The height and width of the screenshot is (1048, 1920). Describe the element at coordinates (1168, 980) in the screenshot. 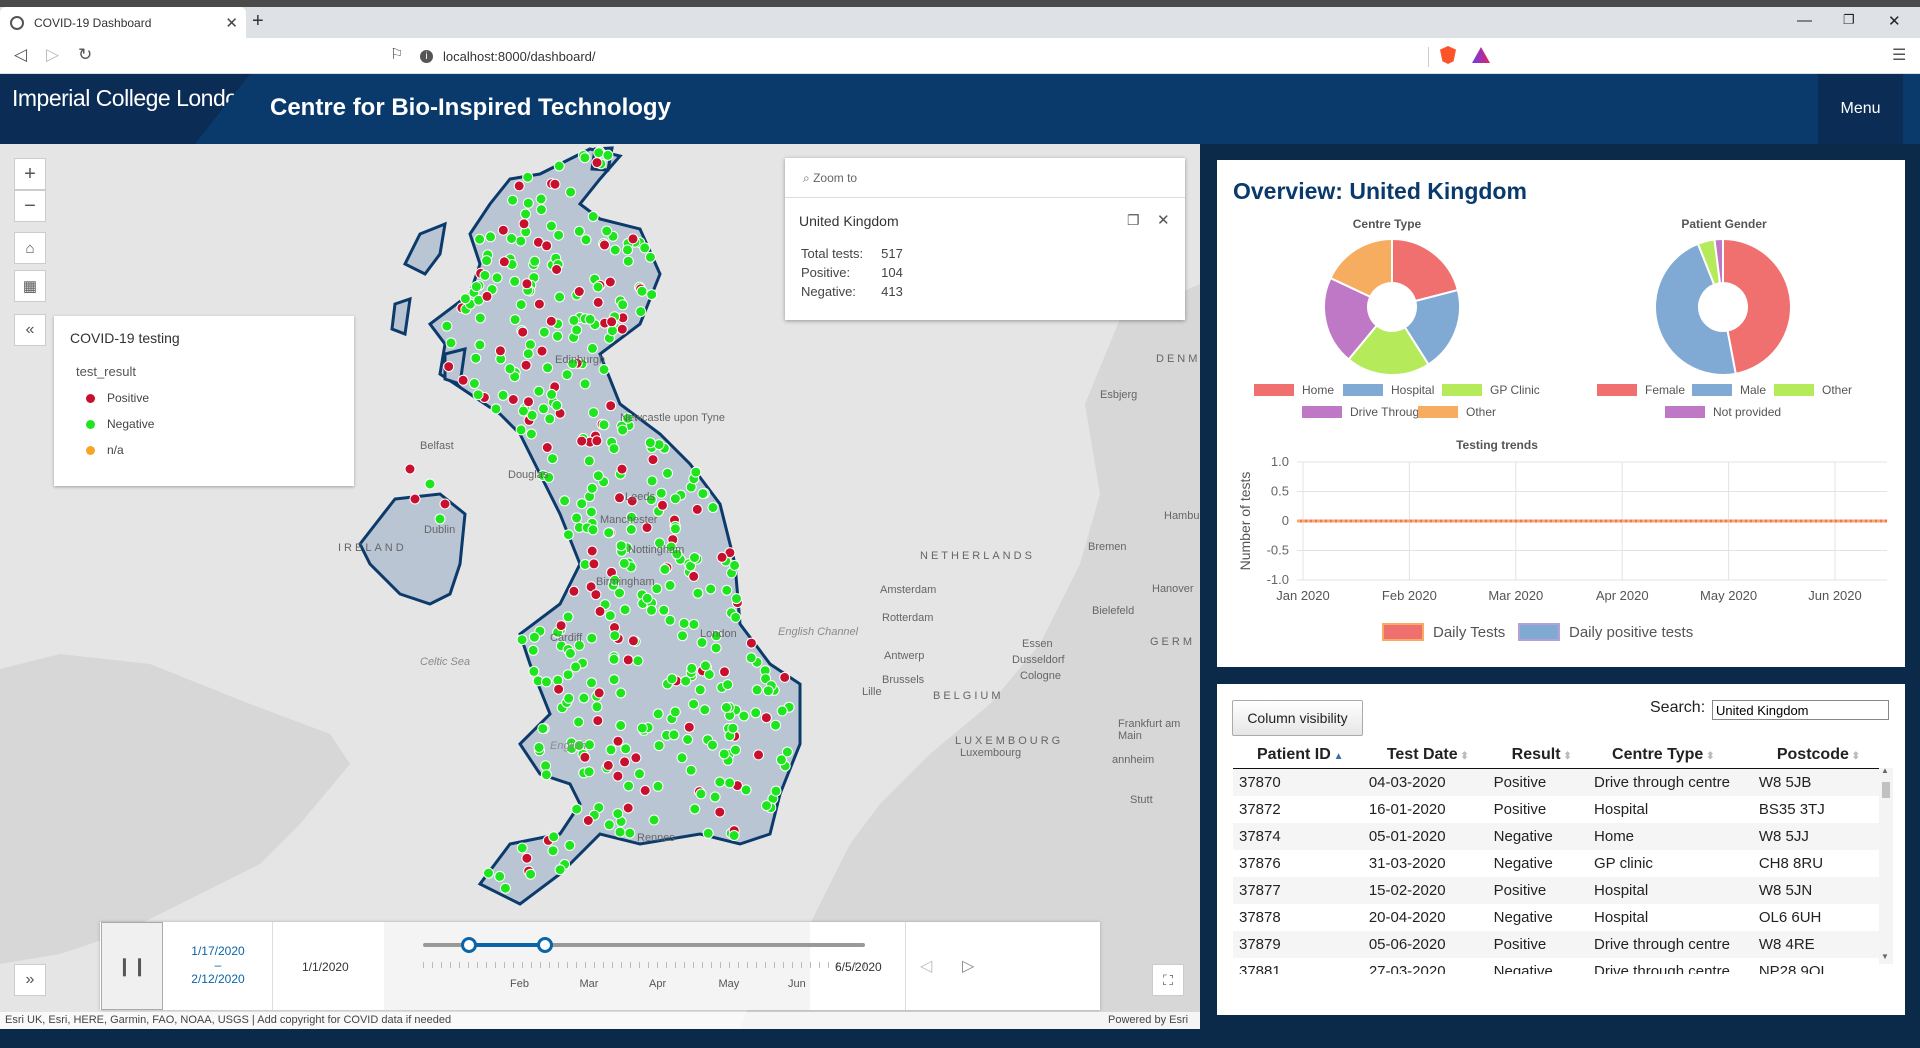

I see `fullscreen-button: ⛶` at that location.